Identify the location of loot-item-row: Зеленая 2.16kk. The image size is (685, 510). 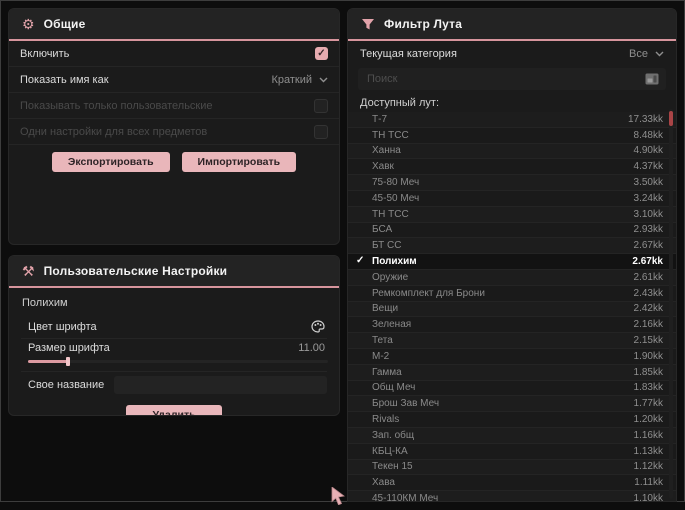
(512, 325).